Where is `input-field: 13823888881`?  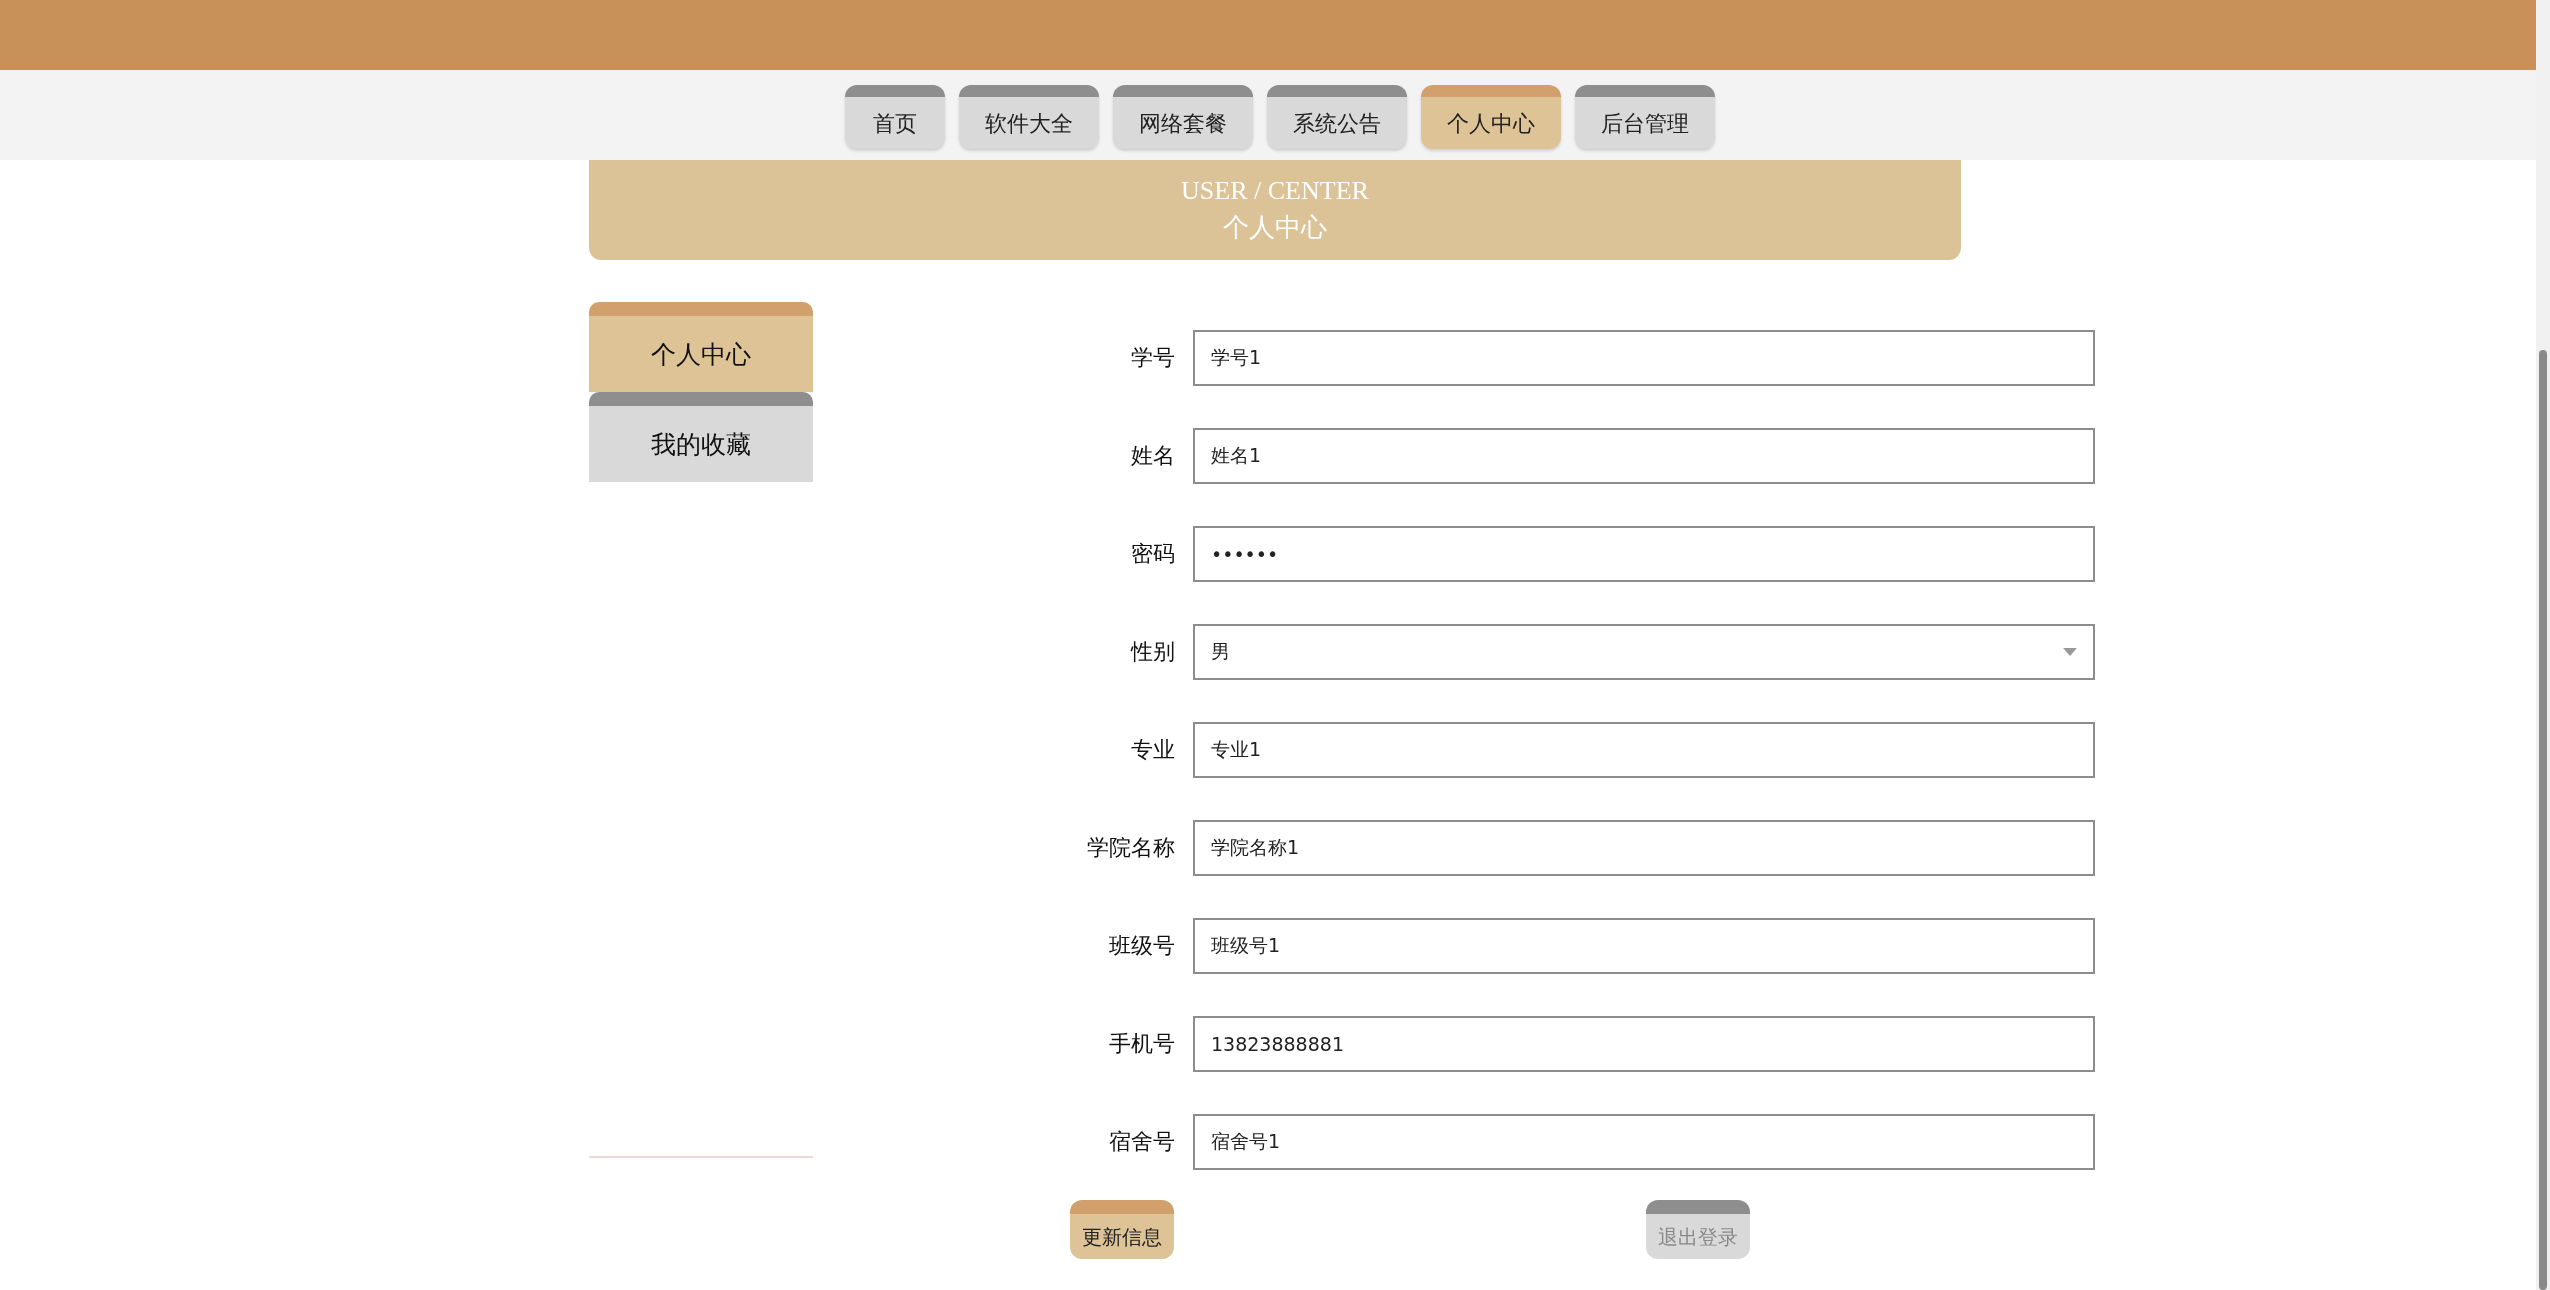
input-field: 13823888881 is located at coordinates (1644, 1044).